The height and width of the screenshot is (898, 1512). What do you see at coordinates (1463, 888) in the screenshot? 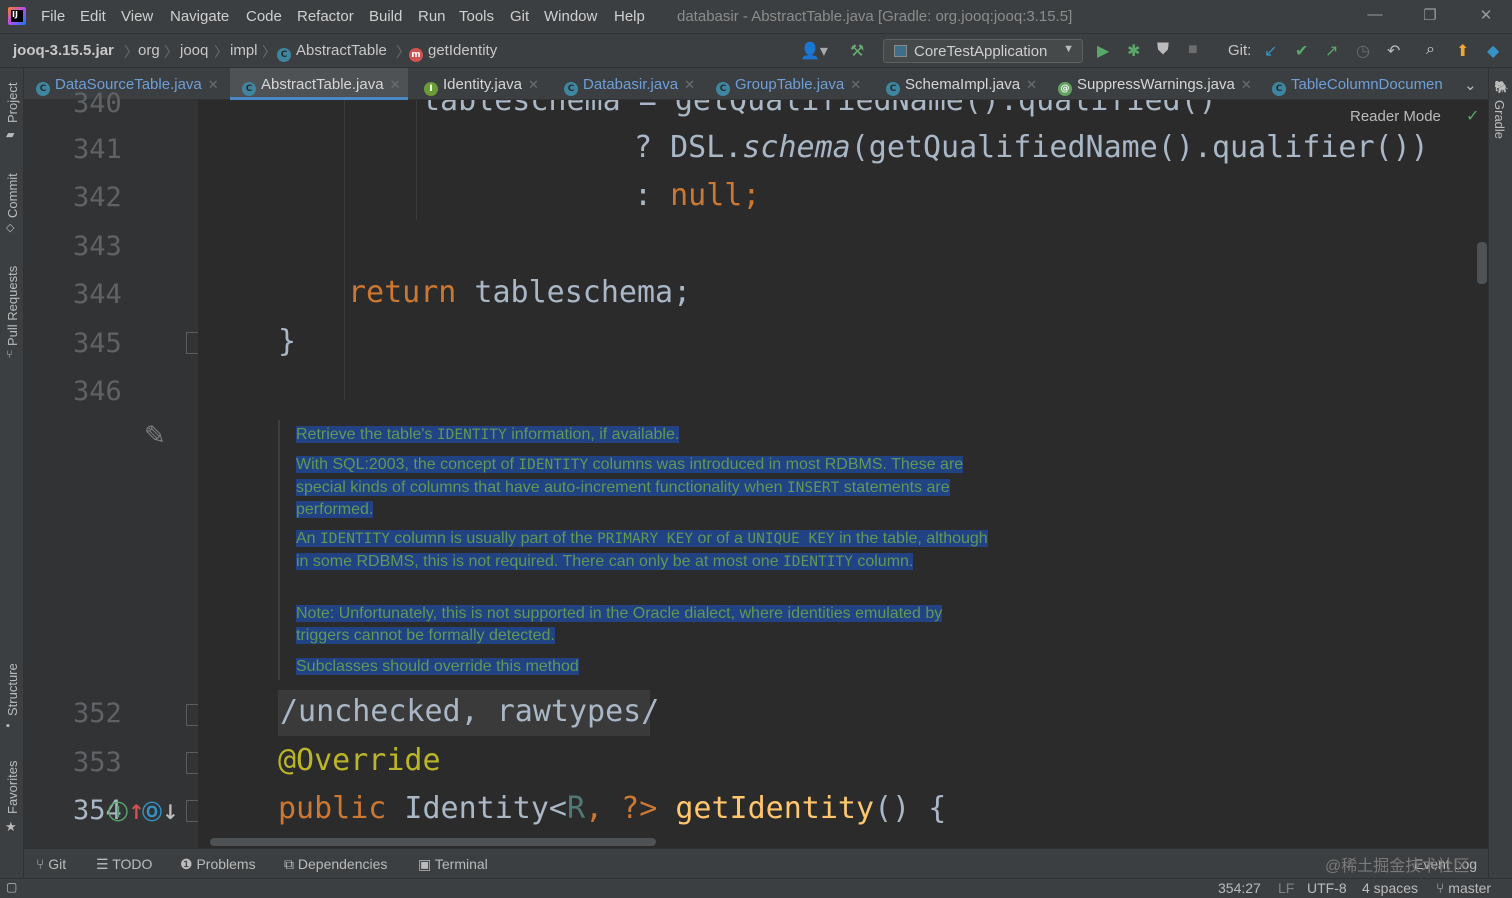
I see `git-branch: ⑂ master` at bounding box center [1463, 888].